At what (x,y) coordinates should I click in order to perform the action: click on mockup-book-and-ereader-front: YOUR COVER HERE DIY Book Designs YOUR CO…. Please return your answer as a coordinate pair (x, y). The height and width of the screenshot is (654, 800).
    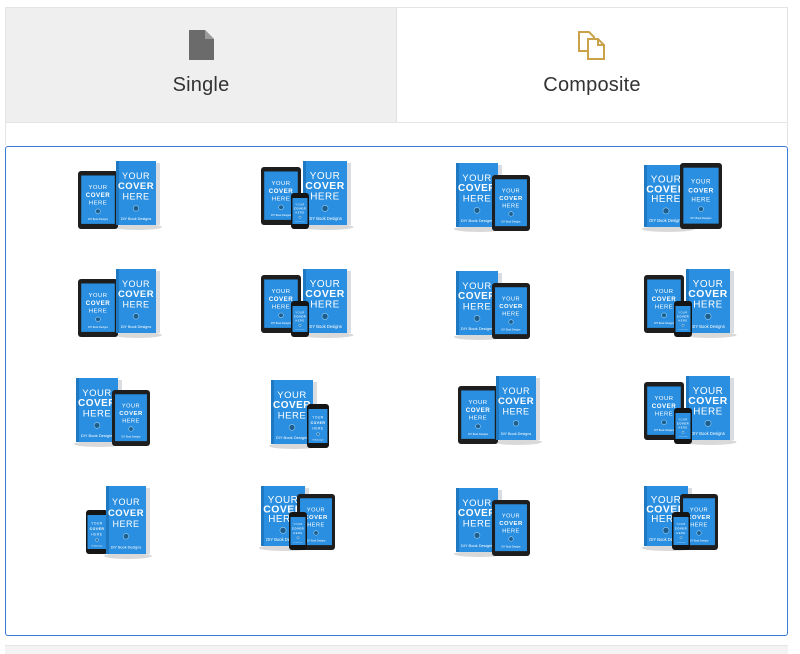
    Looking at the image, I should click on (119, 412).